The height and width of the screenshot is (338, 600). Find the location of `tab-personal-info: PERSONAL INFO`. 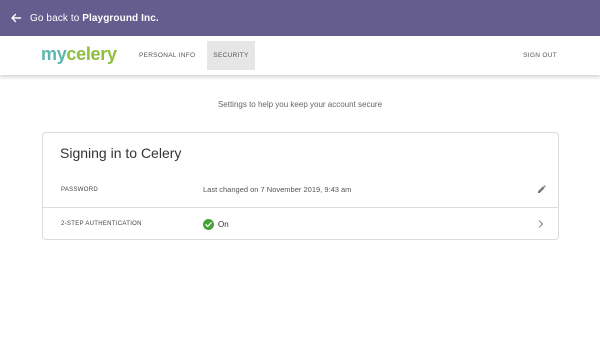

tab-personal-info: PERSONAL INFO is located at coordinates (167, 55).